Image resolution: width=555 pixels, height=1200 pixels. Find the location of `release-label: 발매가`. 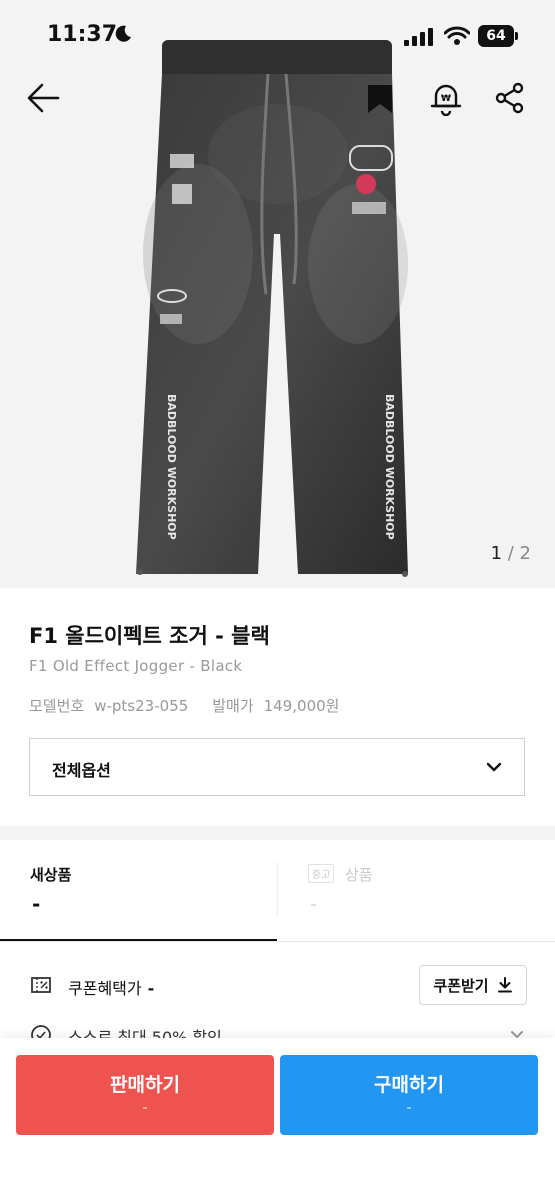

release-label: 발매가 is located at coordinates (233, 706).